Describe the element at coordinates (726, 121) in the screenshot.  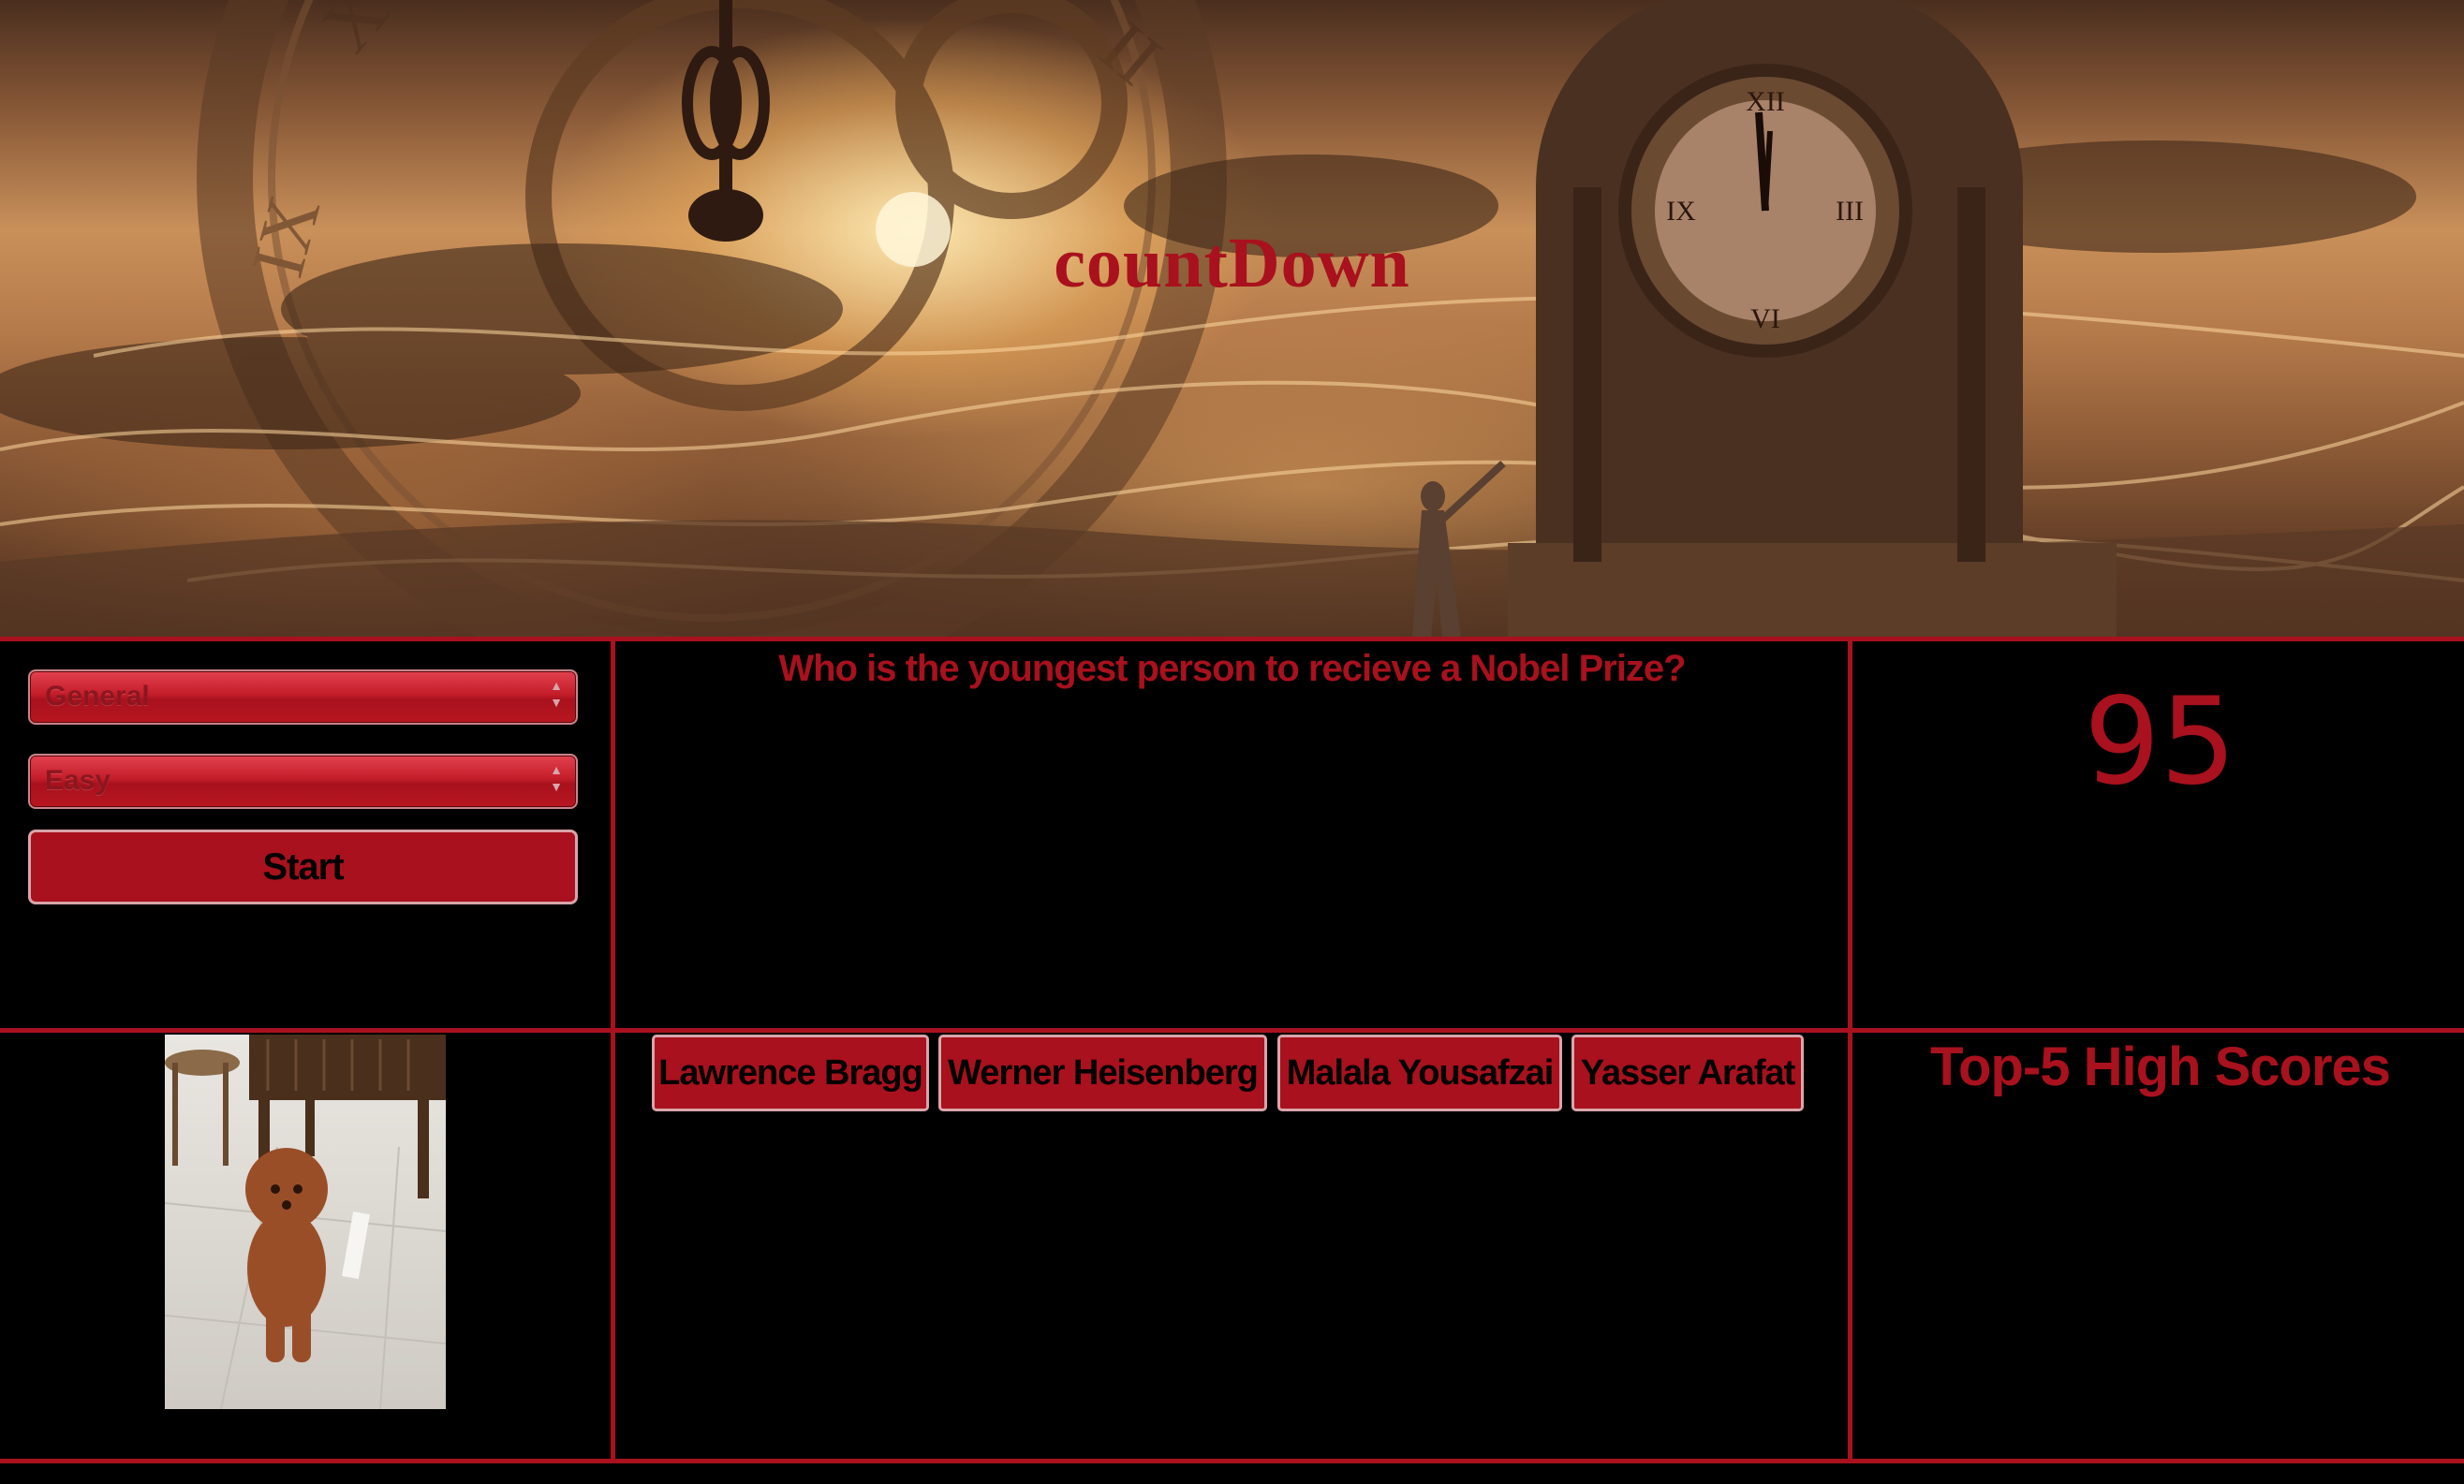
I see `clock-hand-ornament` at that location.